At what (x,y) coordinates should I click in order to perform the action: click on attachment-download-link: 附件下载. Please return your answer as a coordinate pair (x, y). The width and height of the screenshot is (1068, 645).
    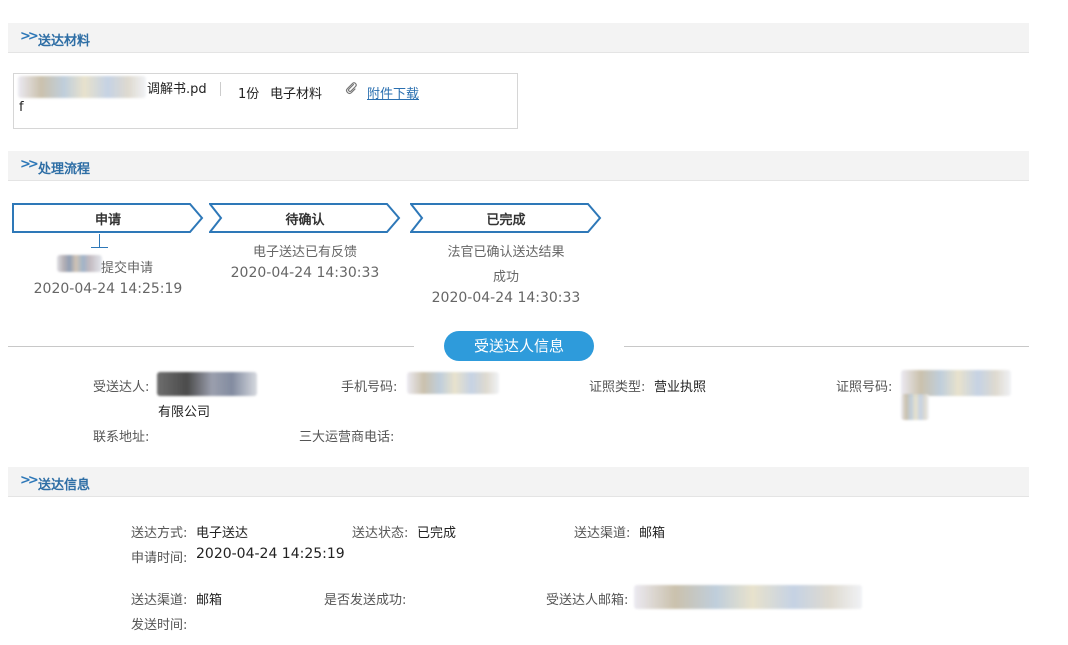
    Looking at the image, I should click on (393, 92).